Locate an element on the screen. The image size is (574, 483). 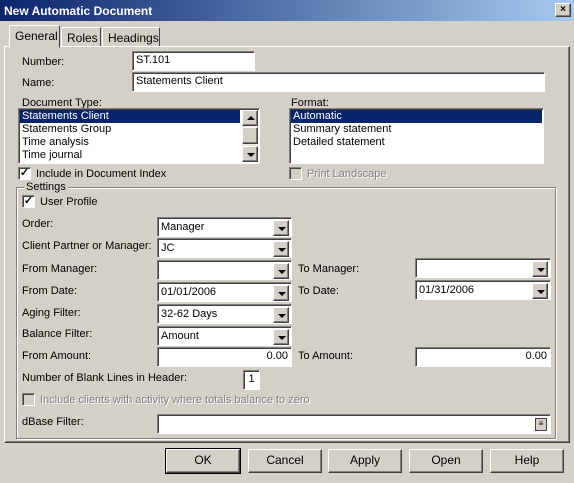
blank-lines-label: Number of Blank Lines in Header: is located at coordinates (105, 378).